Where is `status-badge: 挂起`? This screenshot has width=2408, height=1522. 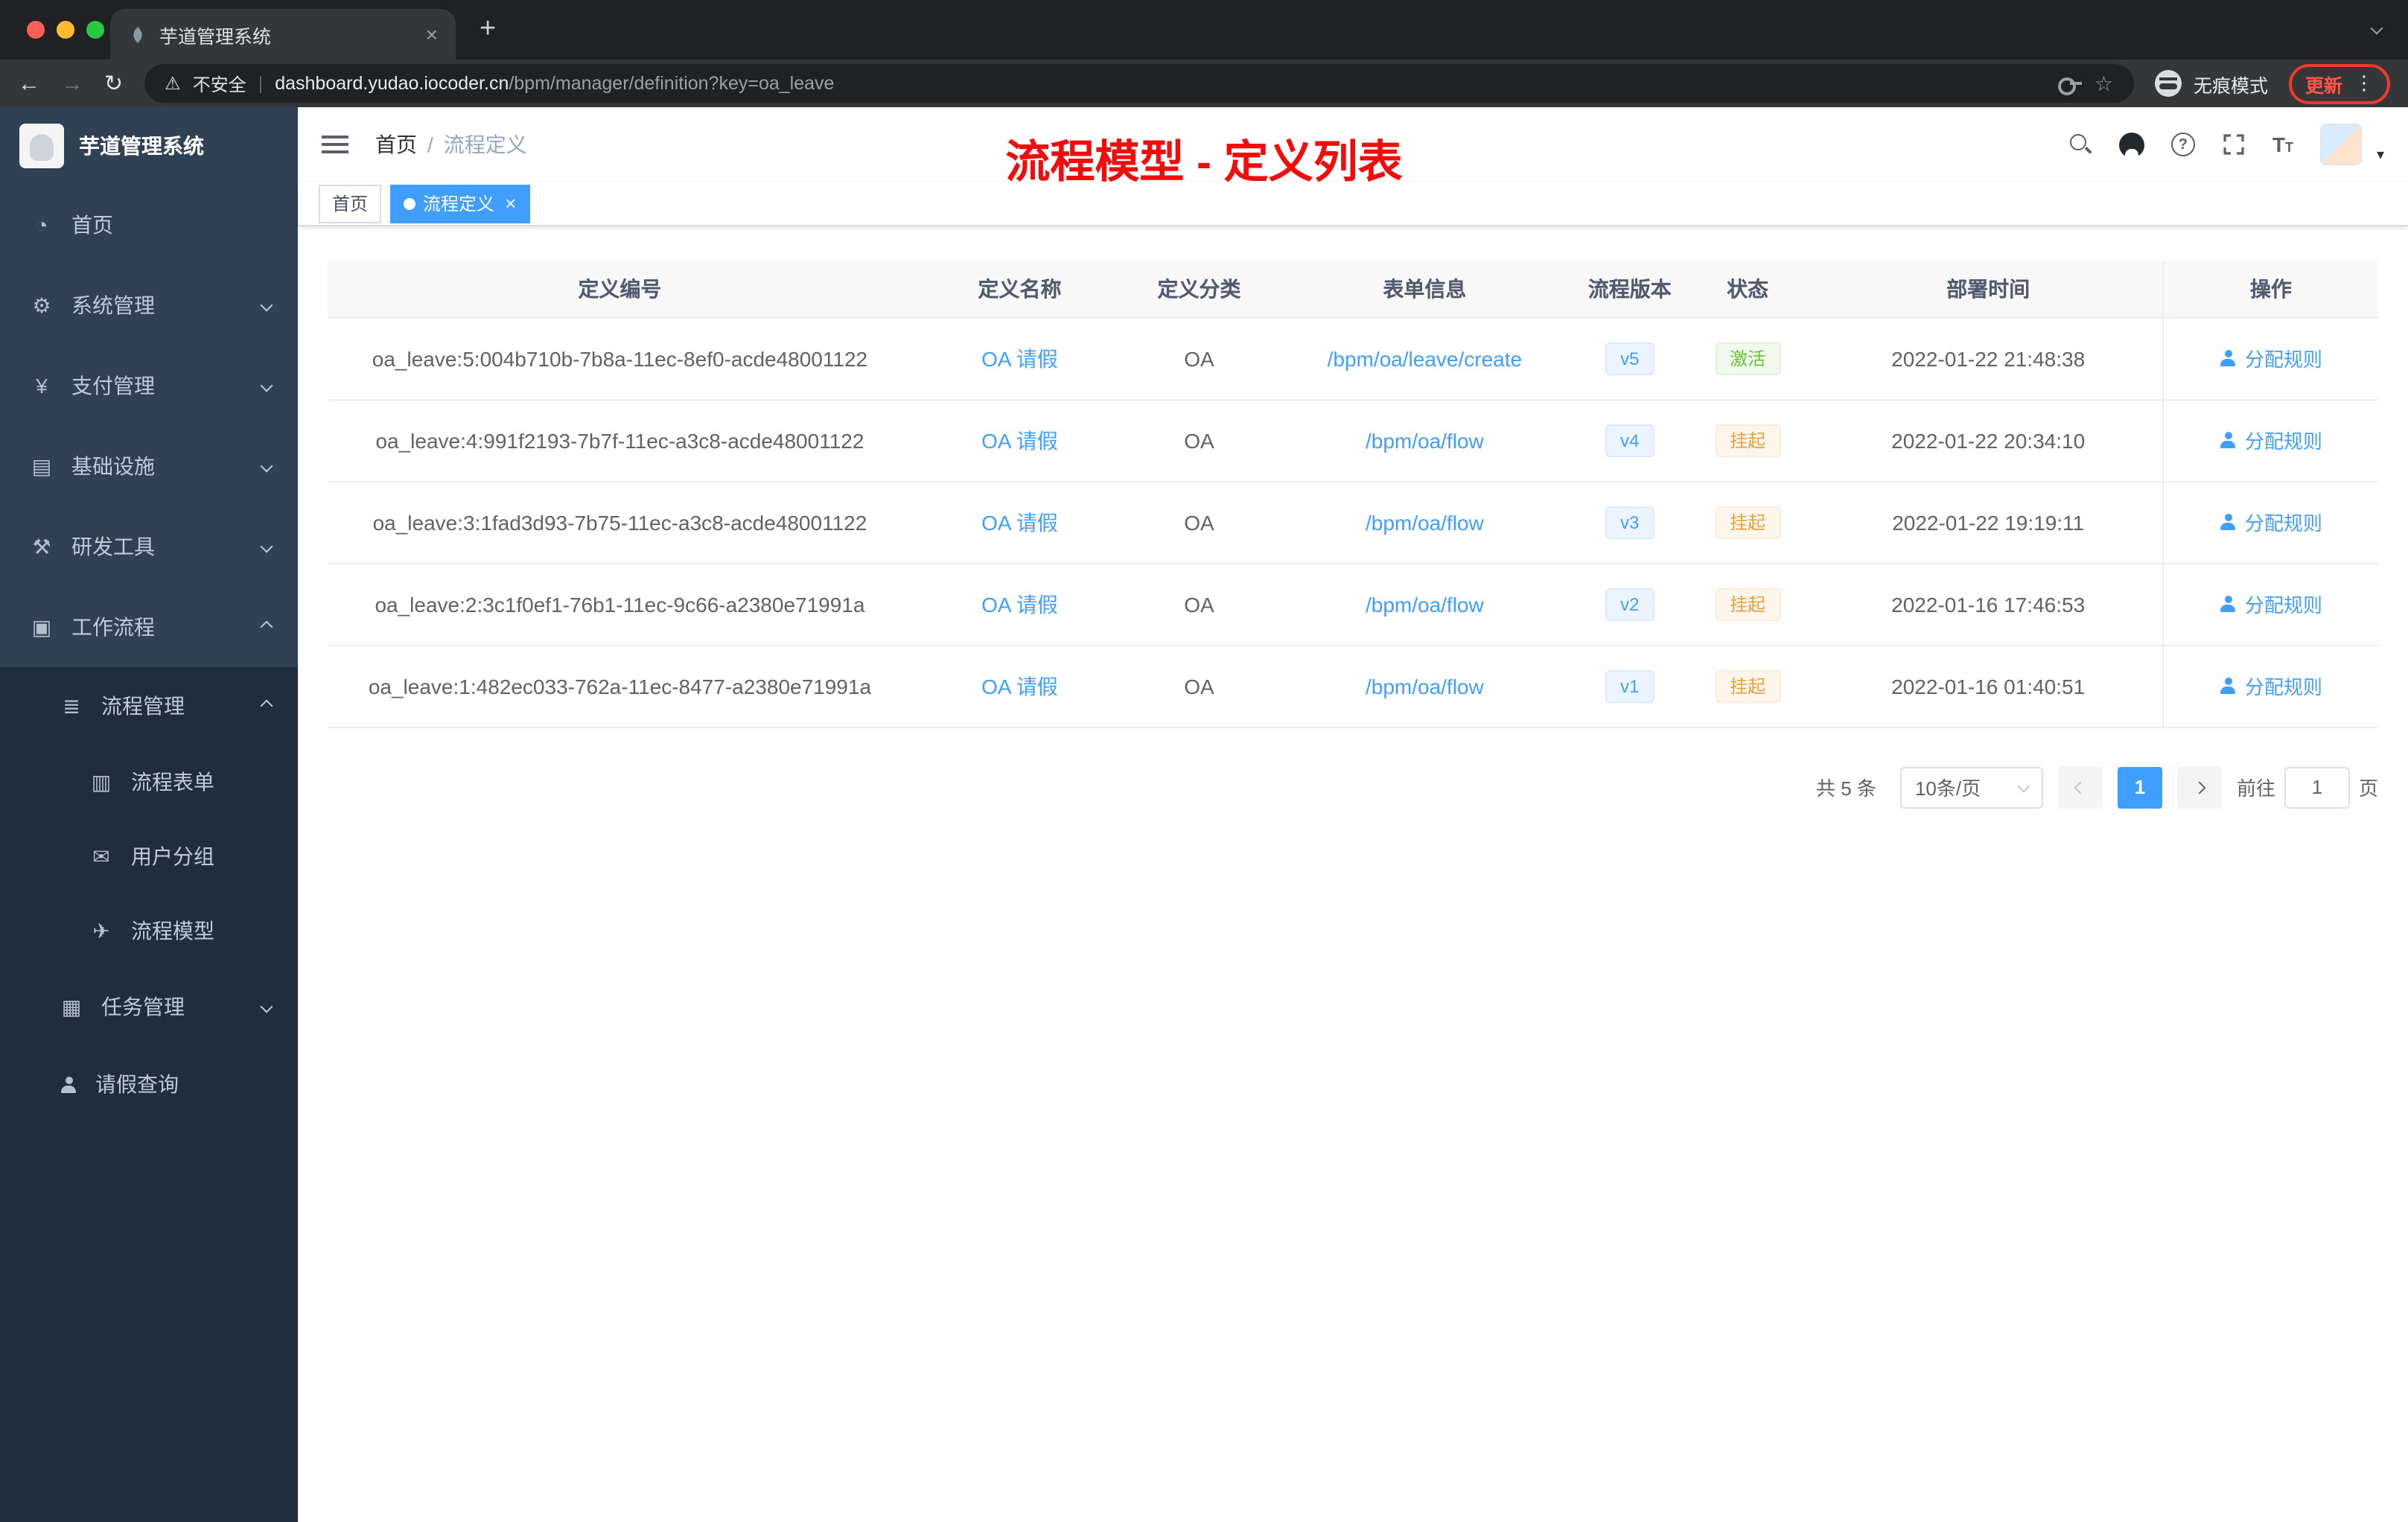 status-badge: 挂起 is located at coordinates (1748, 604).